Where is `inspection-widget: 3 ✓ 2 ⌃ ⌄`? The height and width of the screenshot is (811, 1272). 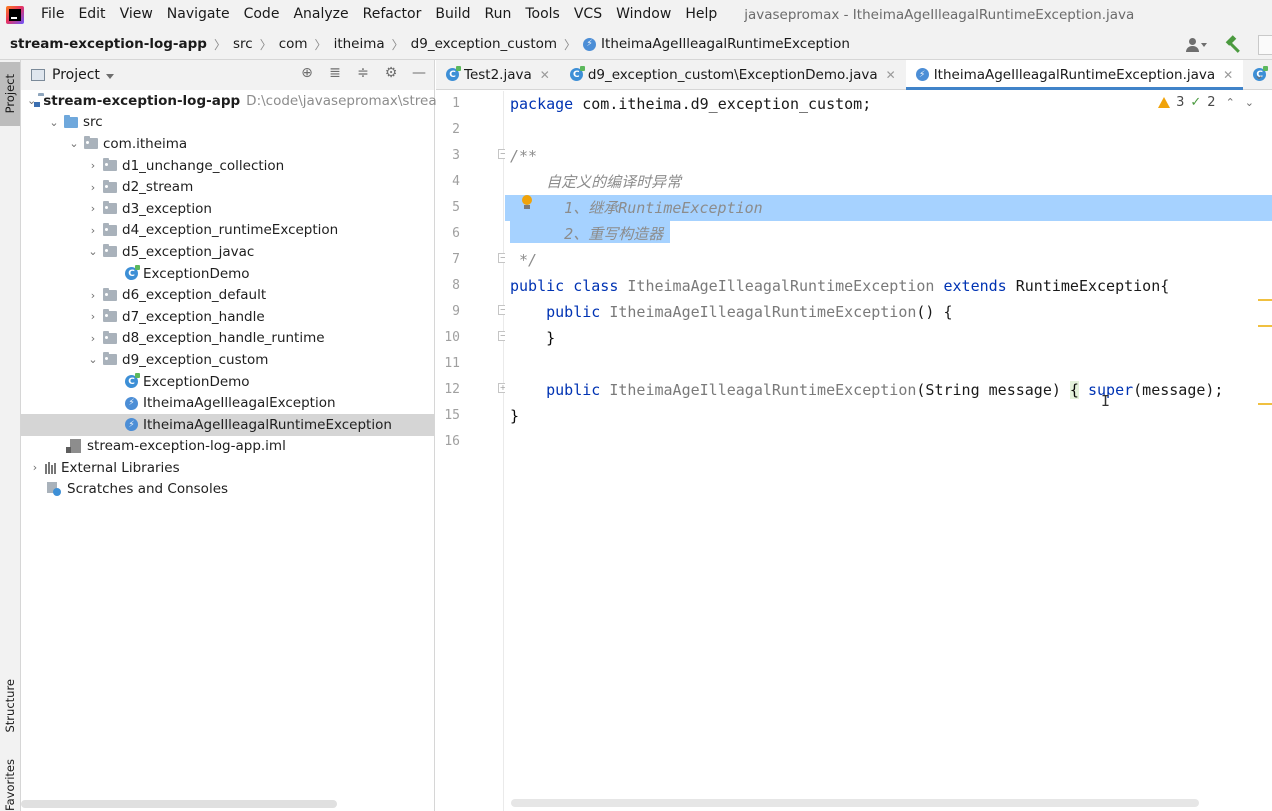
inspection-widget: 3 ✓ 2 ⌃ ⌄ is located at coordinates (1206, 102).